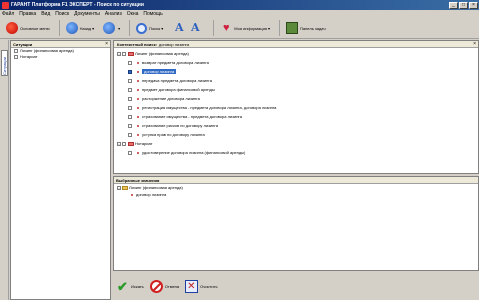 The image size is (479, 300). Describe the element at coordinates (473, 5) in the screenshot. I see `close-button: ×` at that location.